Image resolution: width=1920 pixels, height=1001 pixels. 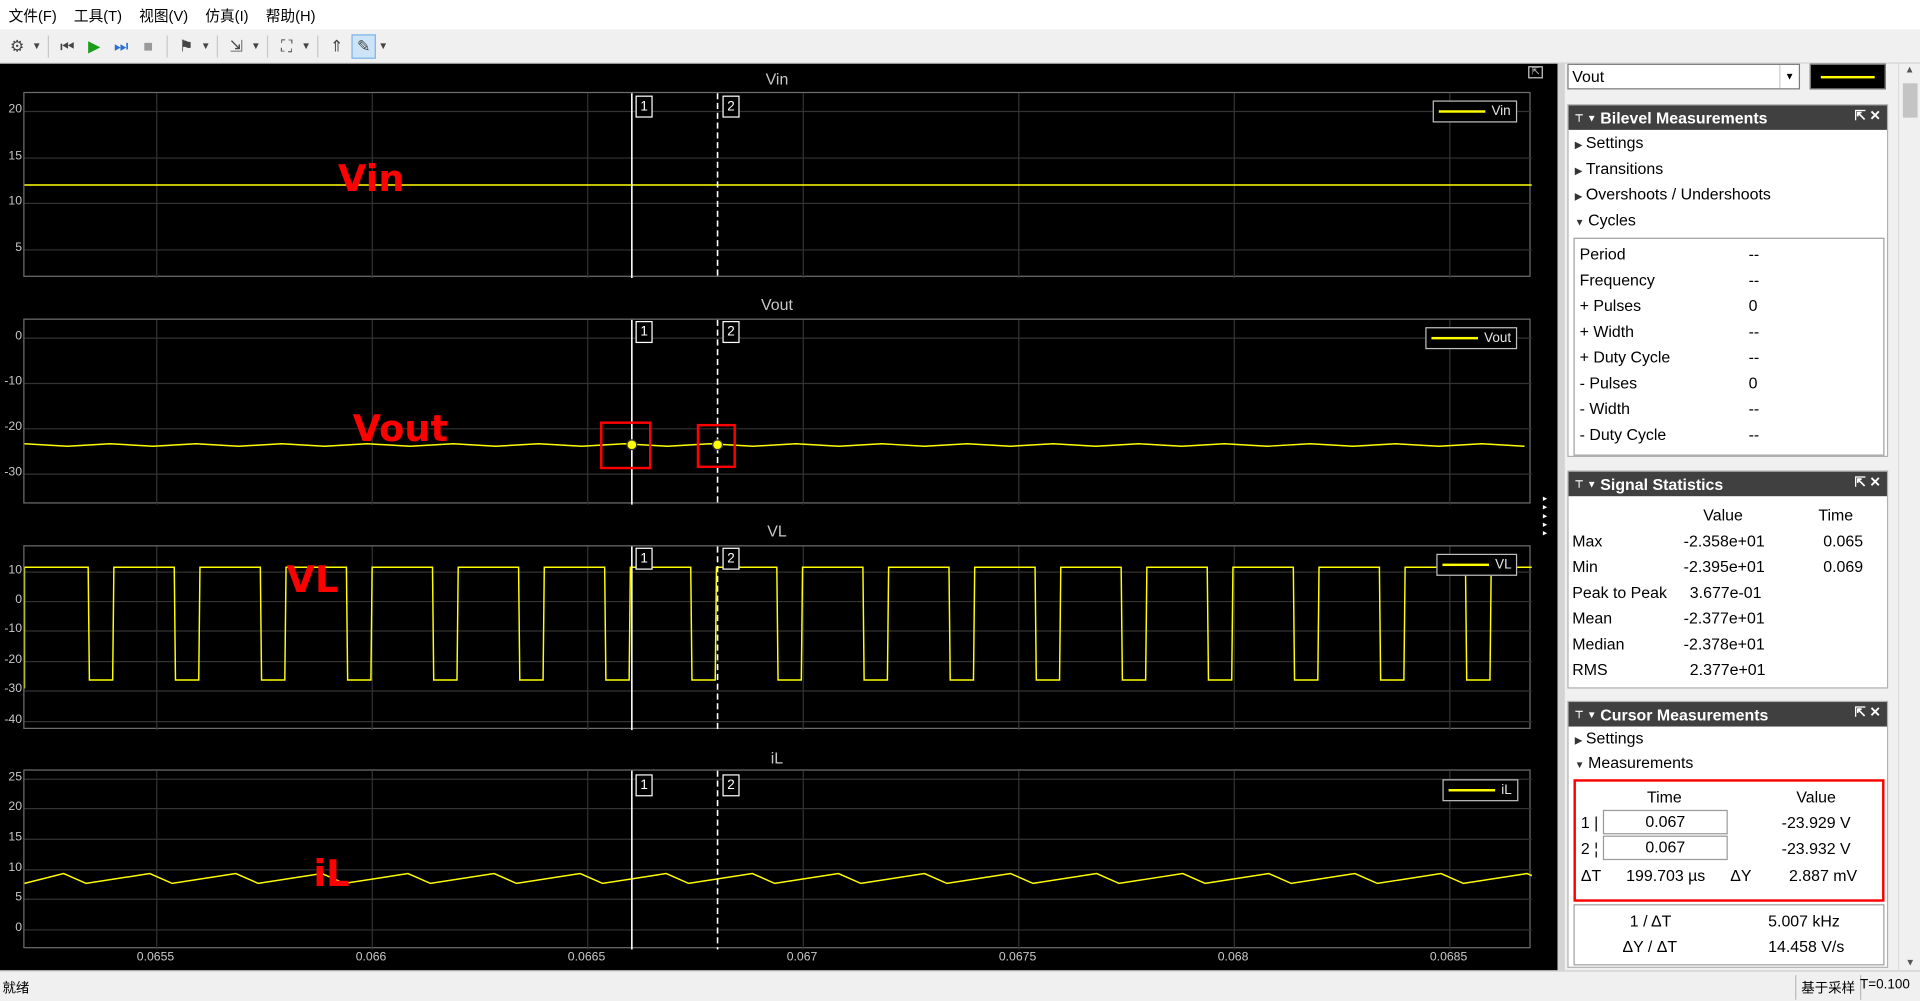 What do you see at coordinates (1843, 566) in the screenshot?
I see `stat-time: 0.069` at bounding box center [1843, 566].